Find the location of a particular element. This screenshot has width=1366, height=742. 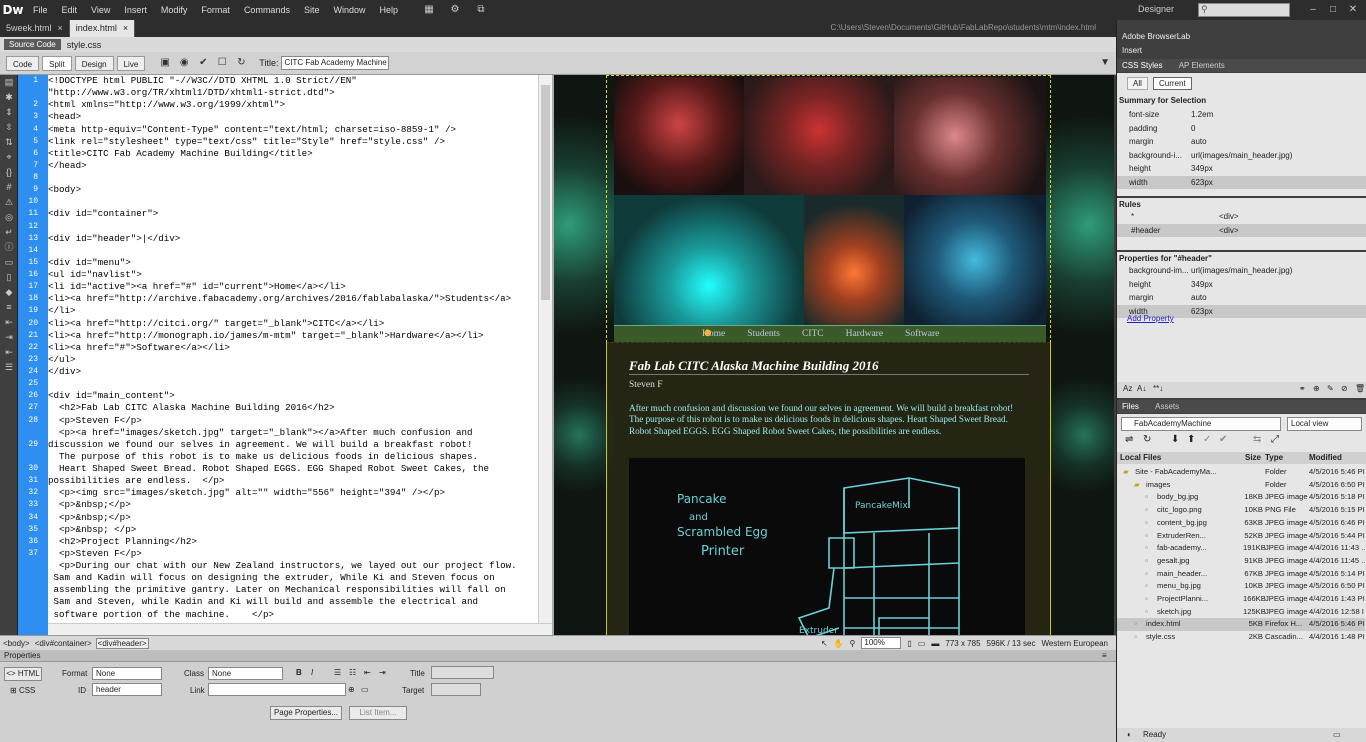

html-mode-button: <> HTML is located at coordinates (23, 674).